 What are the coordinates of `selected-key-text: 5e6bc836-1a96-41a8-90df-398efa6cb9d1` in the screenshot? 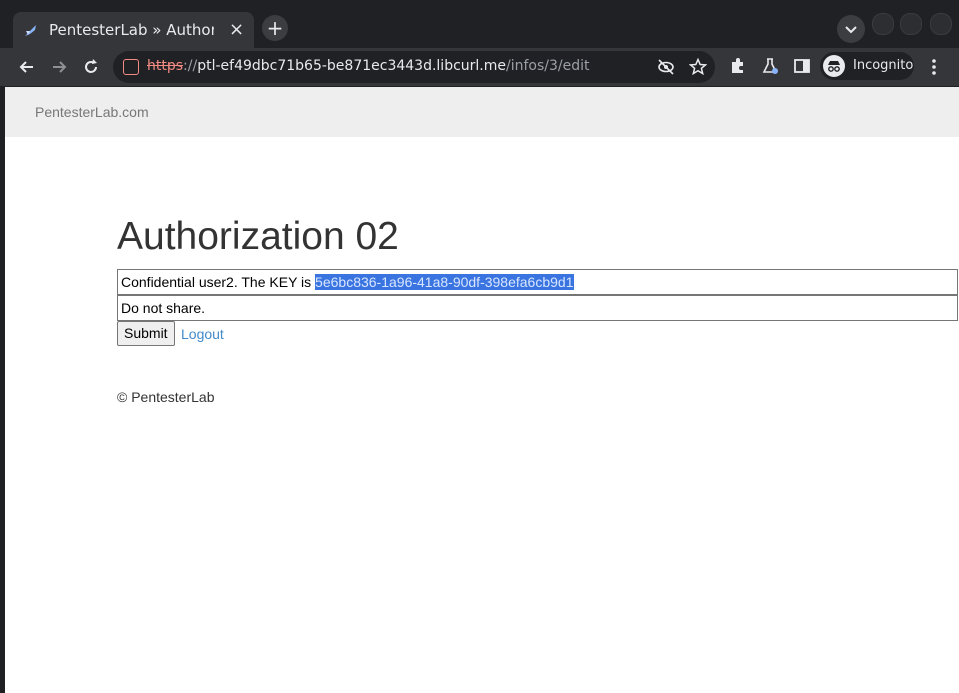 It's located at (444, 282).